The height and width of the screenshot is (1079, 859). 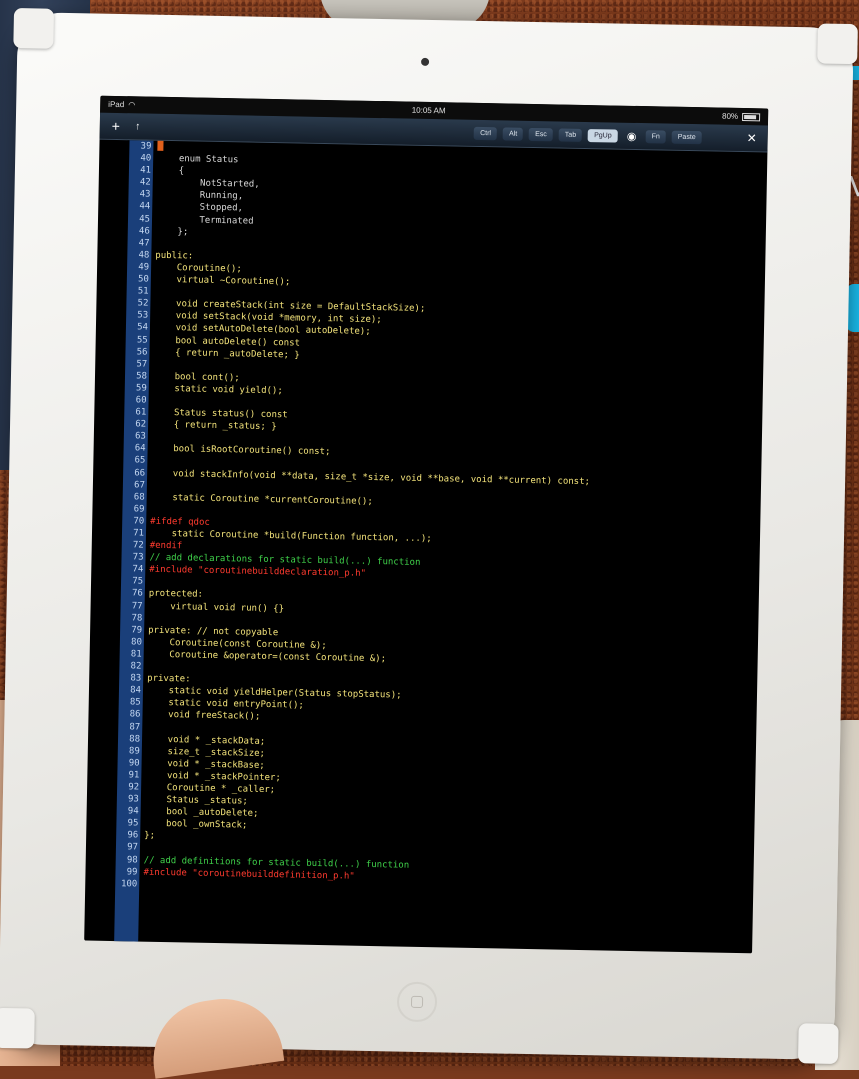 What do you see at coordinates (541, 134) in the screenshot?
I see `esc-button: Esc` at bounding box center [541, 134].